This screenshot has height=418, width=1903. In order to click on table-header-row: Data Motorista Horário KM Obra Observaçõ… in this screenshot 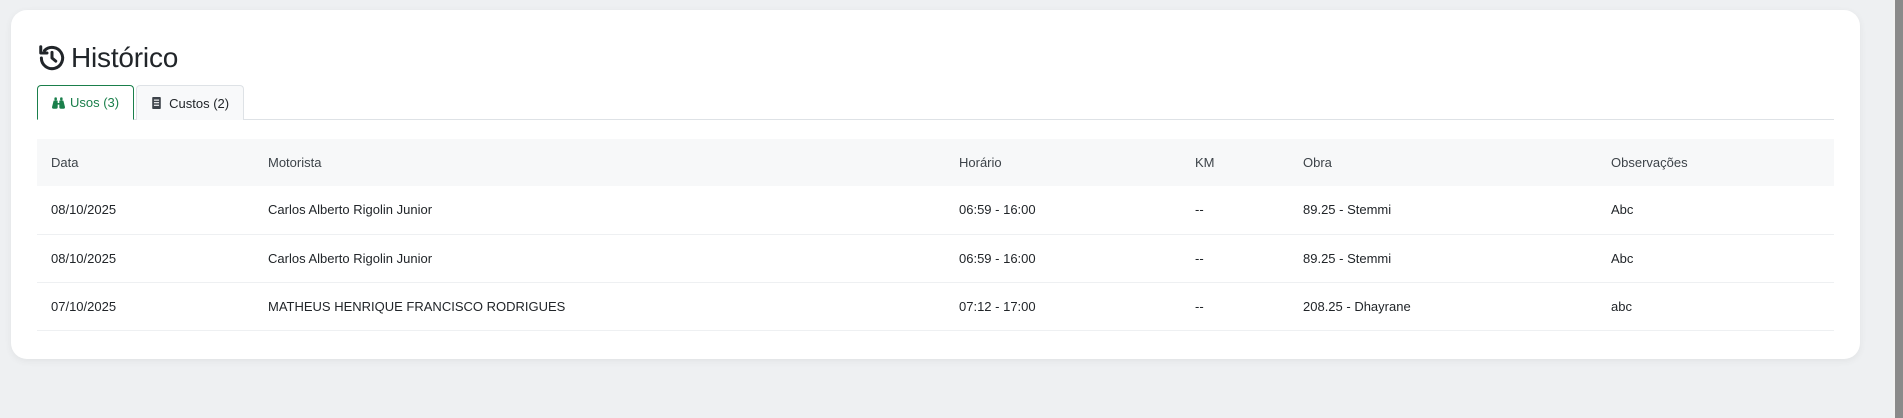, I will do `click(935, 162)`.